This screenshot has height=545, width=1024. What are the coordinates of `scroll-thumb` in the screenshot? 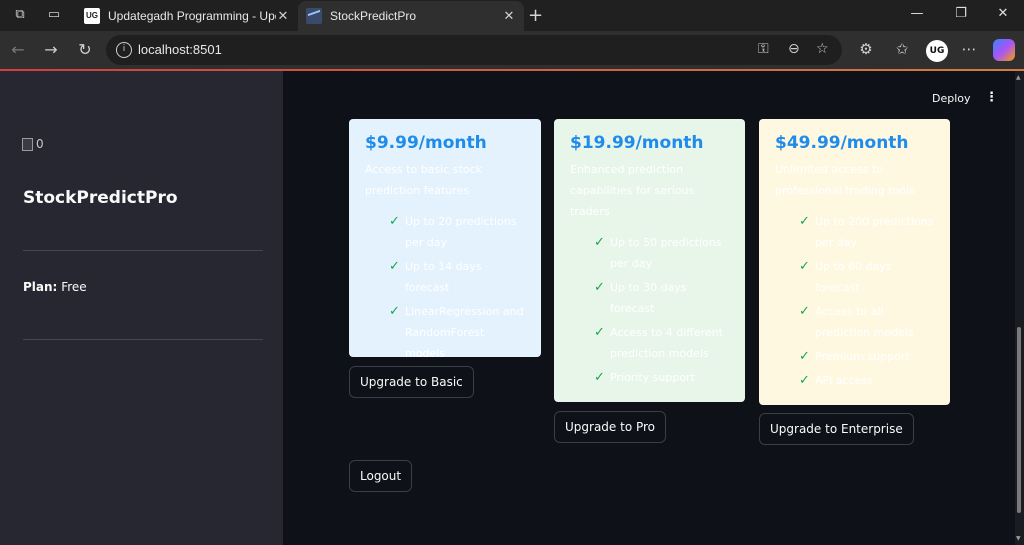 It's located at (1019, 420).